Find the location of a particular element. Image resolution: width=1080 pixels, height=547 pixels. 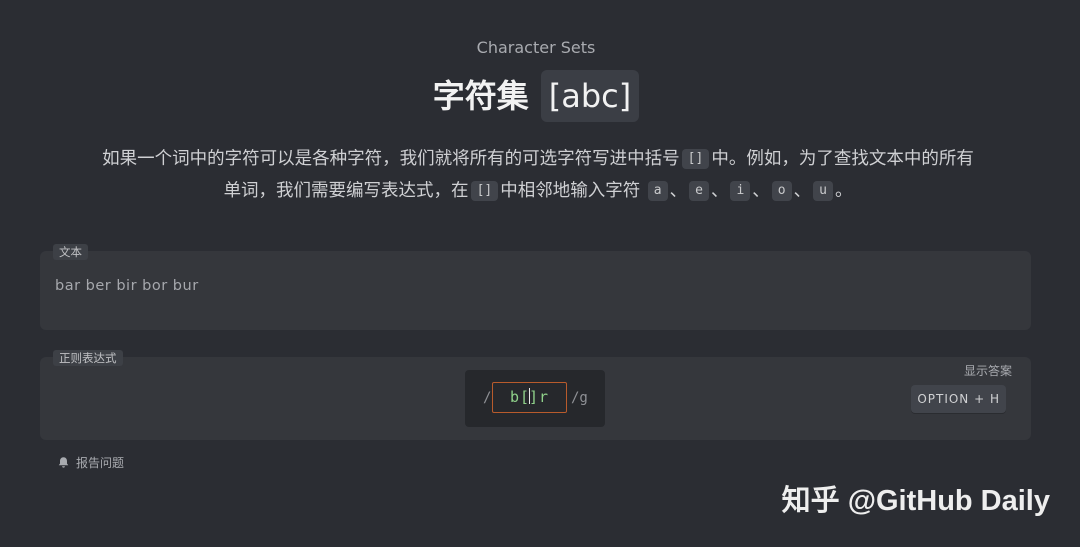

regex-value-start: b[ is located at coordinates (519, 397).